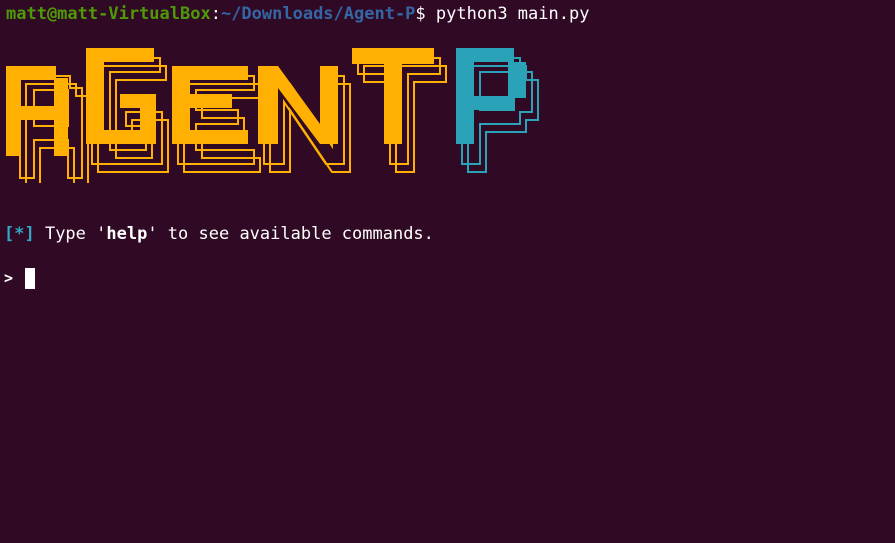 The height and width of the screenshot is (543, 895). I want to click on agent-p-ascii-banner, so click(272, 115).